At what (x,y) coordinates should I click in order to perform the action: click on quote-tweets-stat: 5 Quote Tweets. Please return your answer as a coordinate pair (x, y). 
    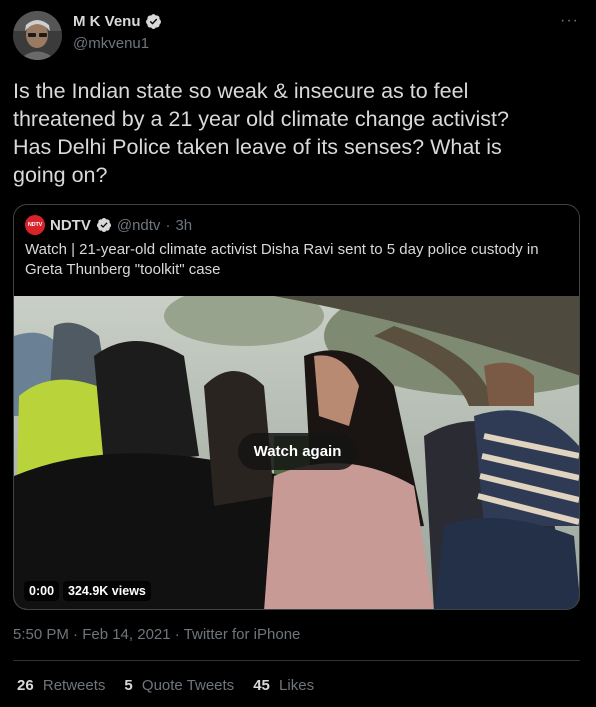
    Looking at the image, I should click on (179, 685).